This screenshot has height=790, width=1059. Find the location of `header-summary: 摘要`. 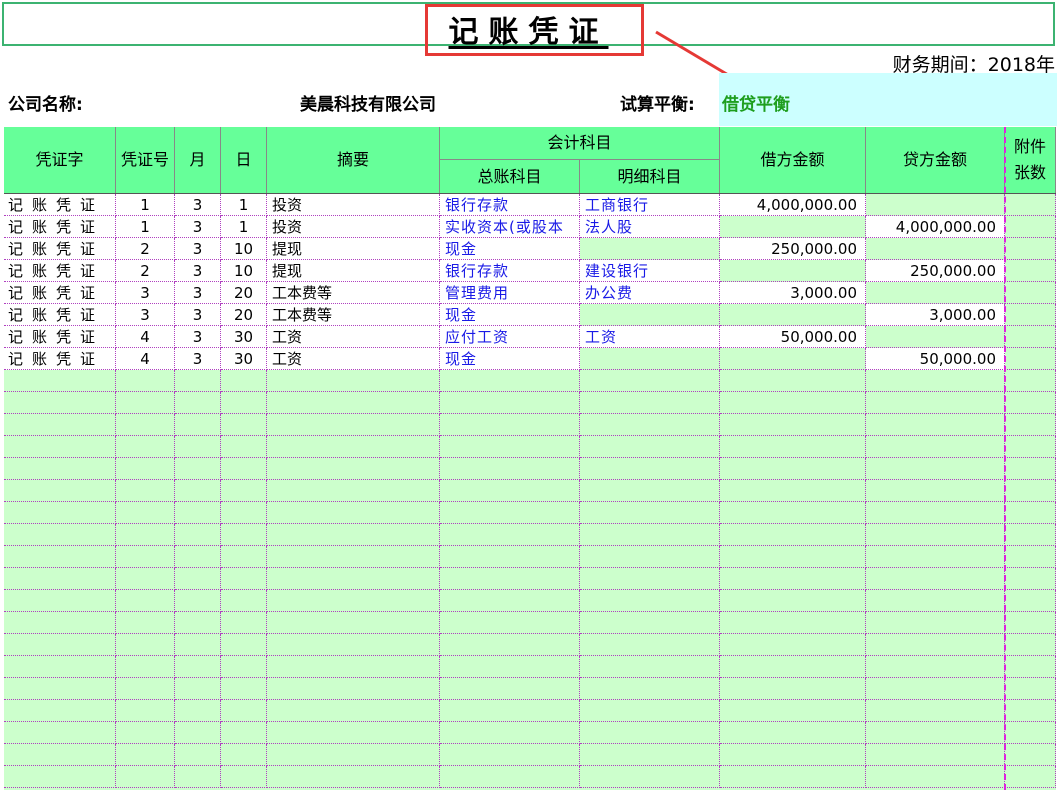

header-summary: 摘要 is located at coordinates (353, 160).